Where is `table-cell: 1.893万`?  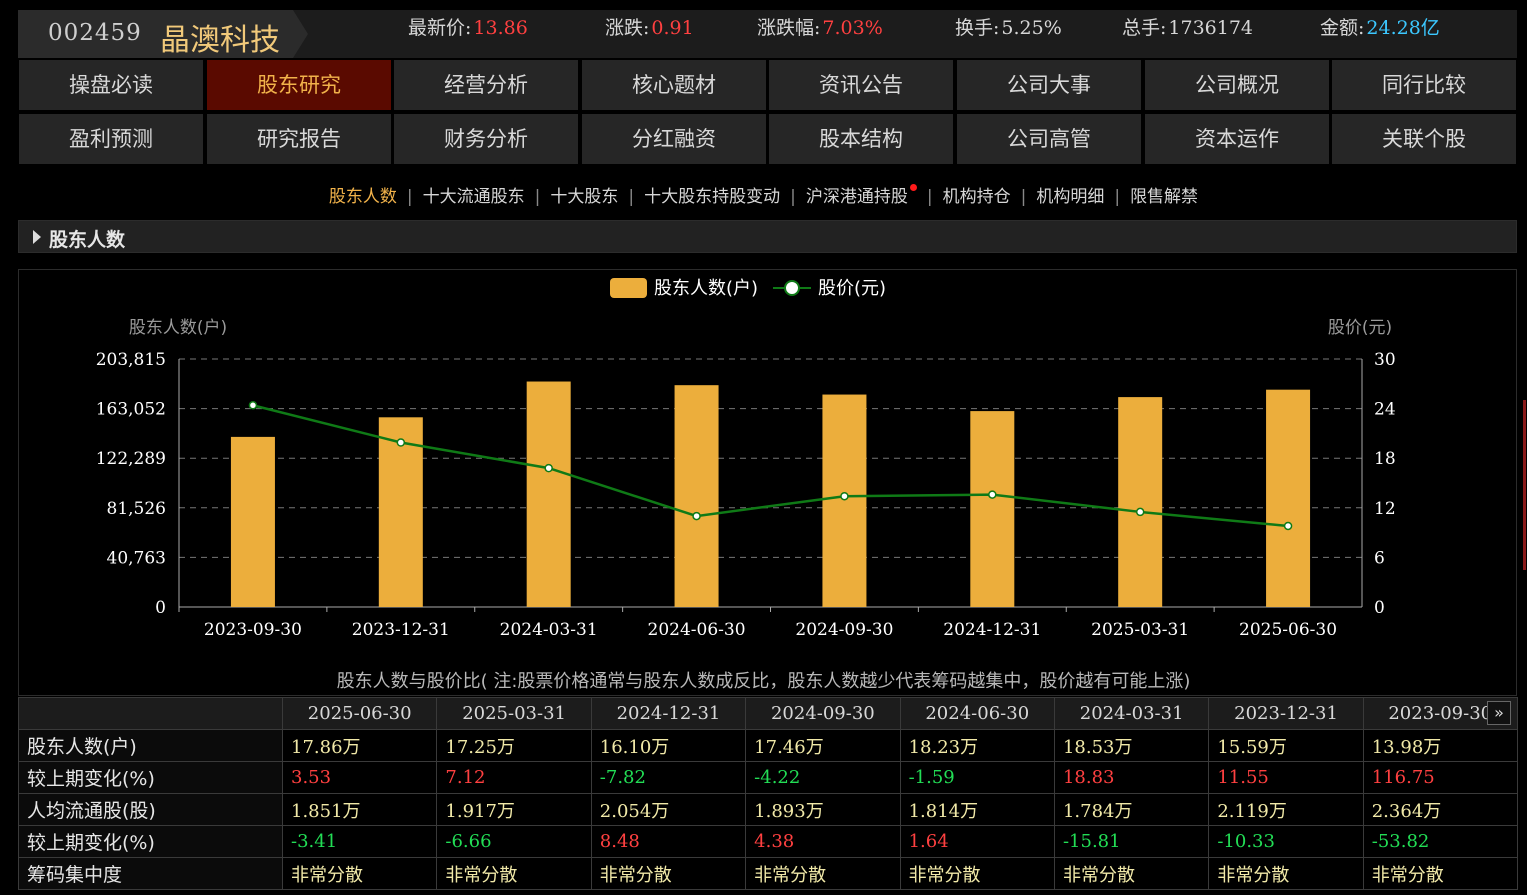
table-cell: 1.893万 is located at coordinates (823, 809).